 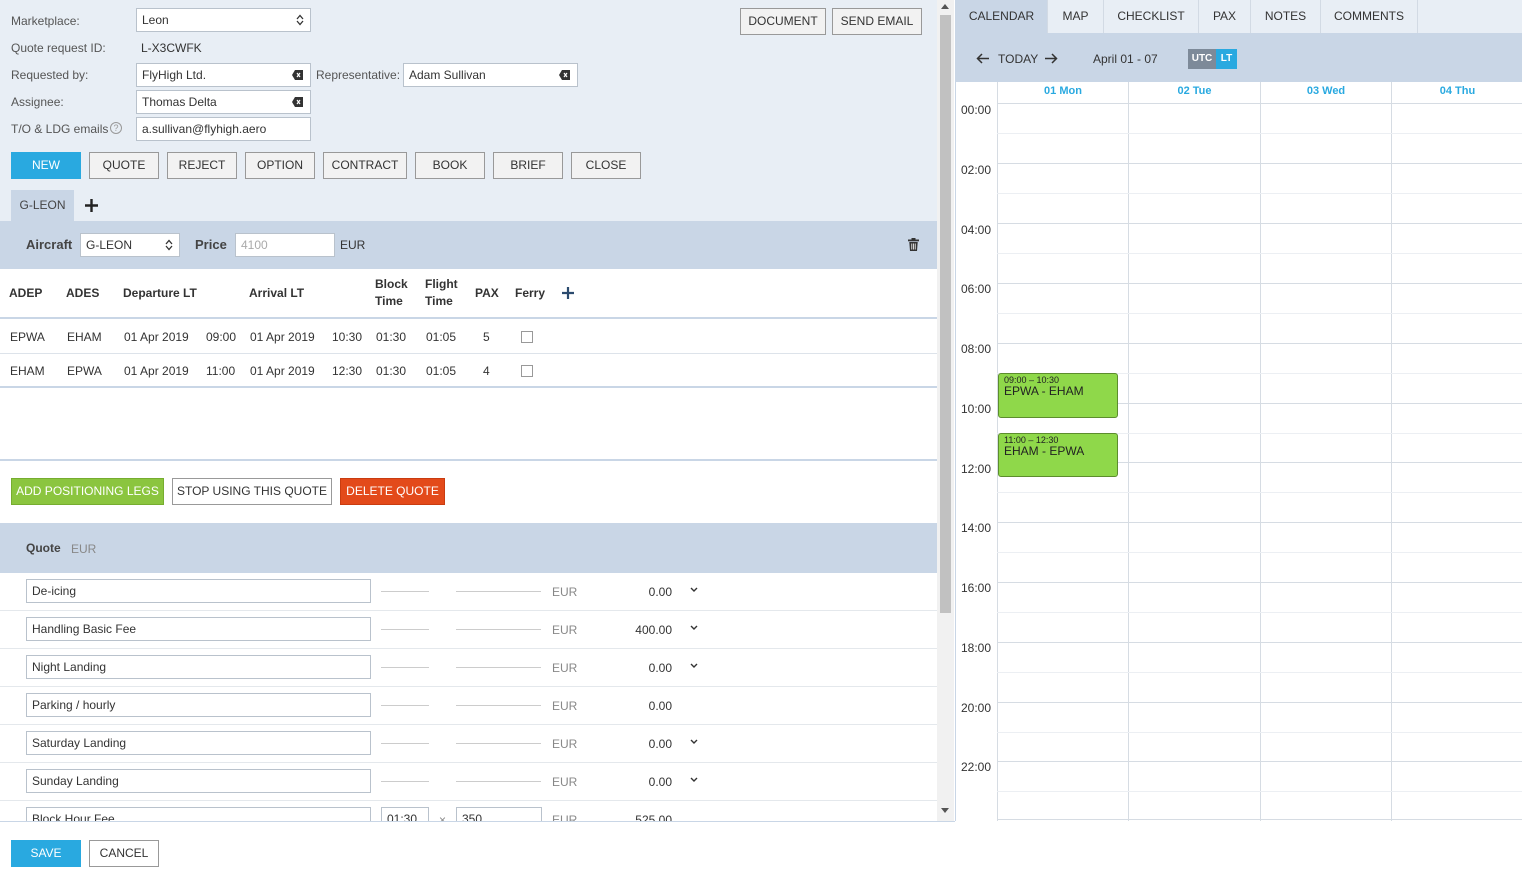 I want to click on status-quote-button: QUOTE, so click(x=124, y=165).